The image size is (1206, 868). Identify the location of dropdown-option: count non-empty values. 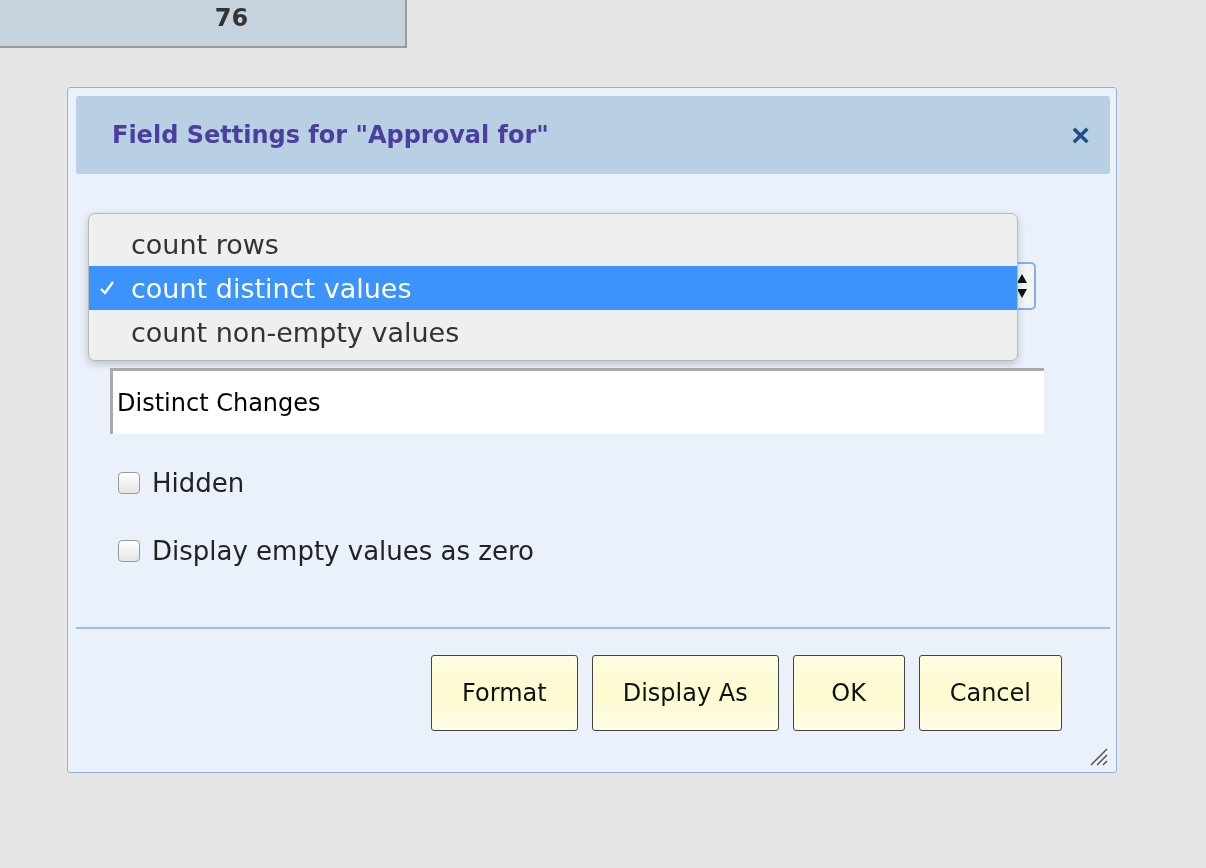
(553, 332).